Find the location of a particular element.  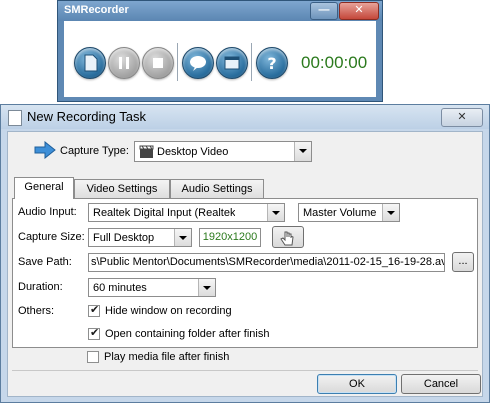

select-region-button is located at coordinates (288, 237).